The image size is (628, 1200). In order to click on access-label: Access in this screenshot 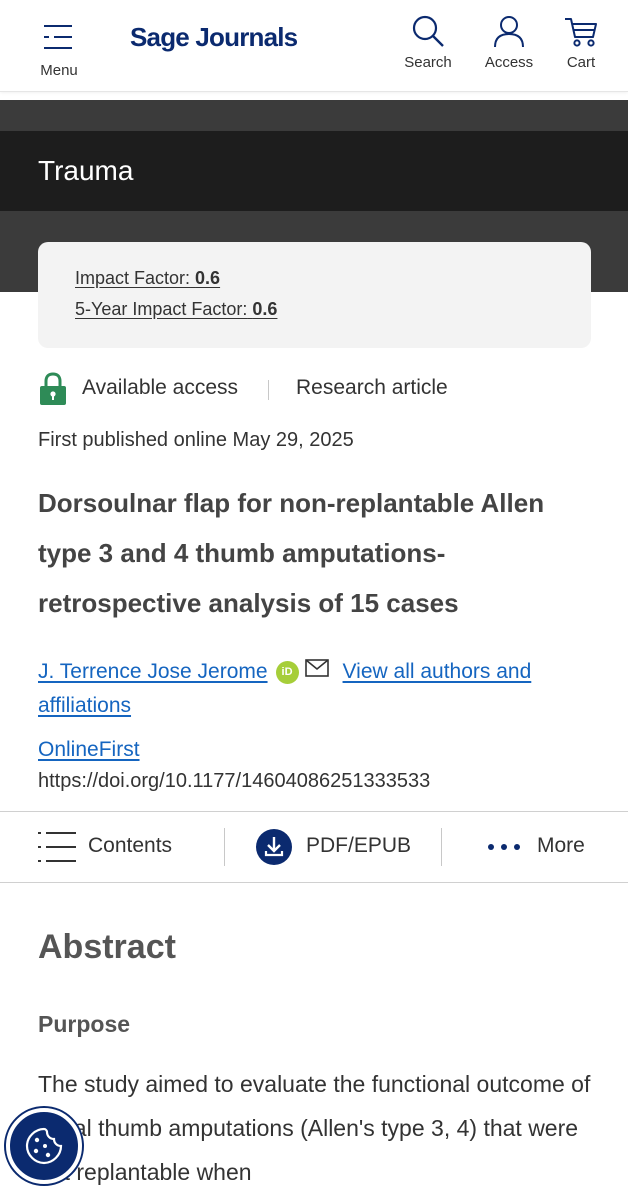, I will do `click(509, 62)`.